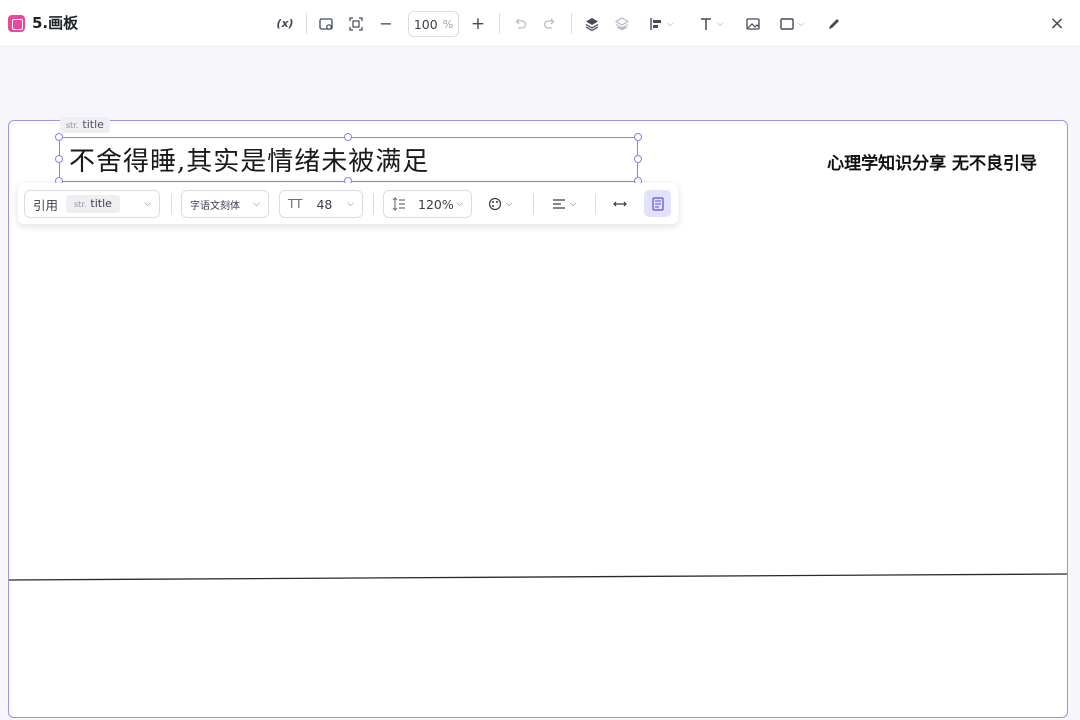 This screenshot has height=720, width=1080. I want to click on line-height-select: 120% ⌵, so click(427, 204).